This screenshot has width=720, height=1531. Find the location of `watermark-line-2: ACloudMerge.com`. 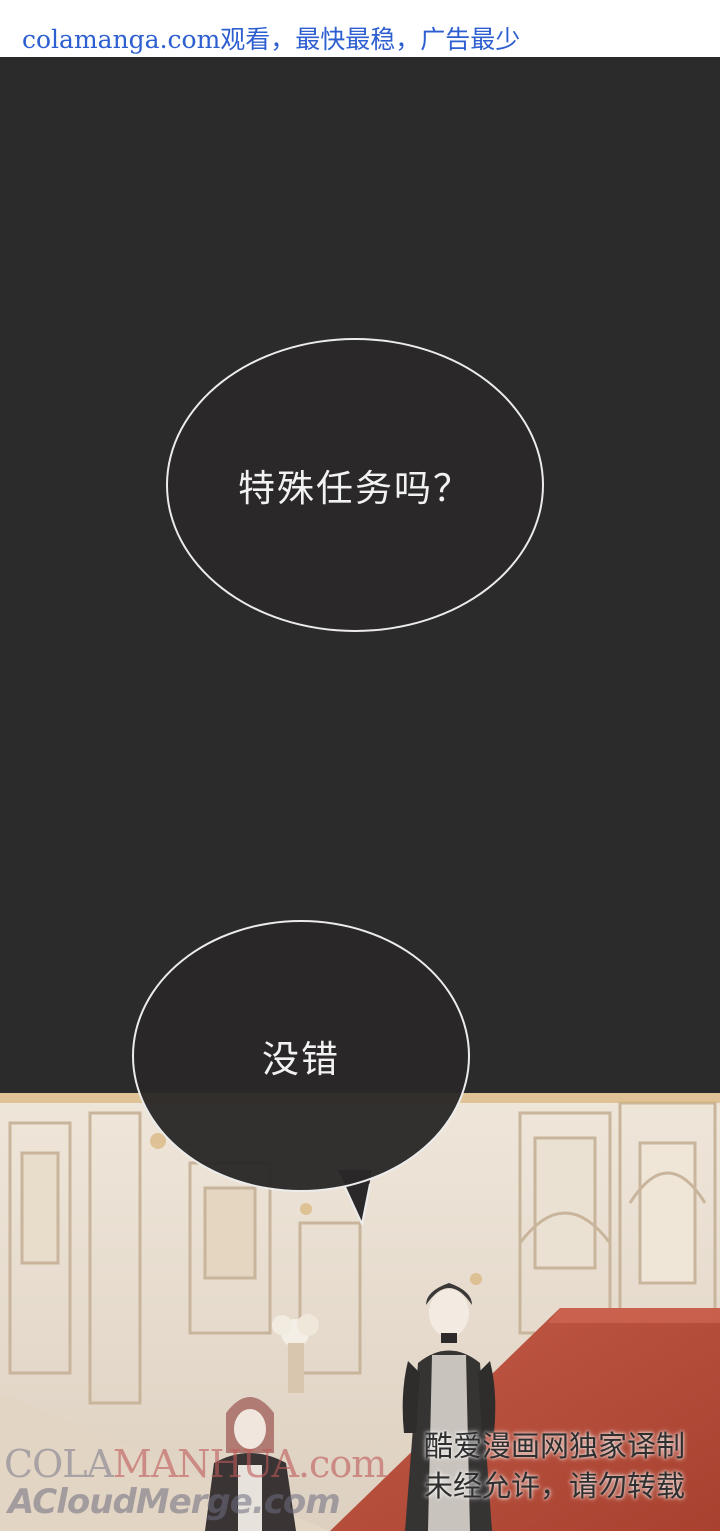

watermark-line-2: ACloudMerge.com is located at coordinates (174, 1502).